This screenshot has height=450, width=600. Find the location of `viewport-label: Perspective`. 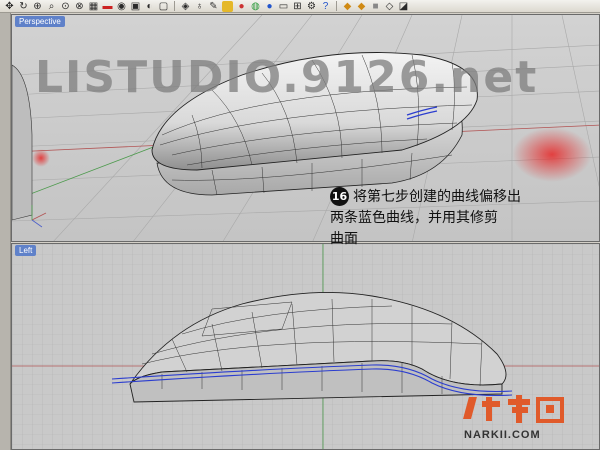

viewport-label: Perspective is located at coordinates (40, 21).